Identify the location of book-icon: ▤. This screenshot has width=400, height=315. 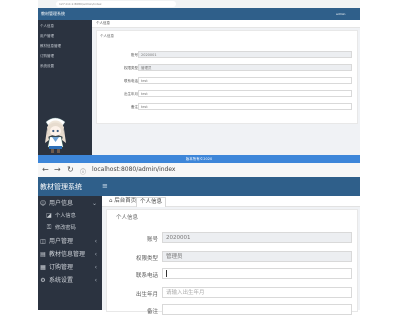
(43, 254).